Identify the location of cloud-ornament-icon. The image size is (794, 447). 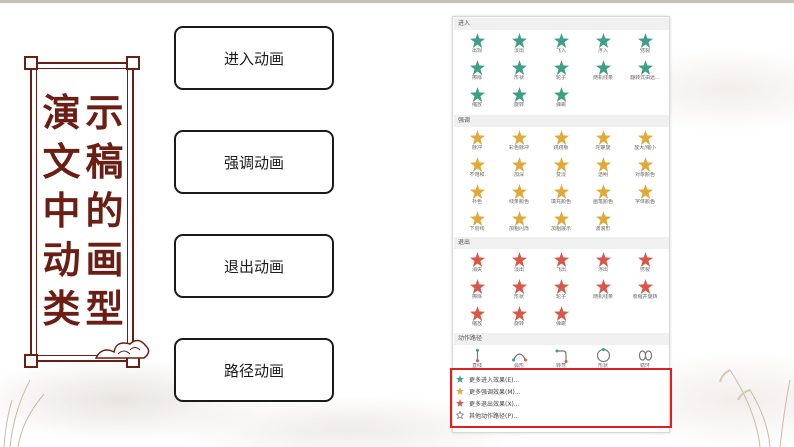
(122, 349).